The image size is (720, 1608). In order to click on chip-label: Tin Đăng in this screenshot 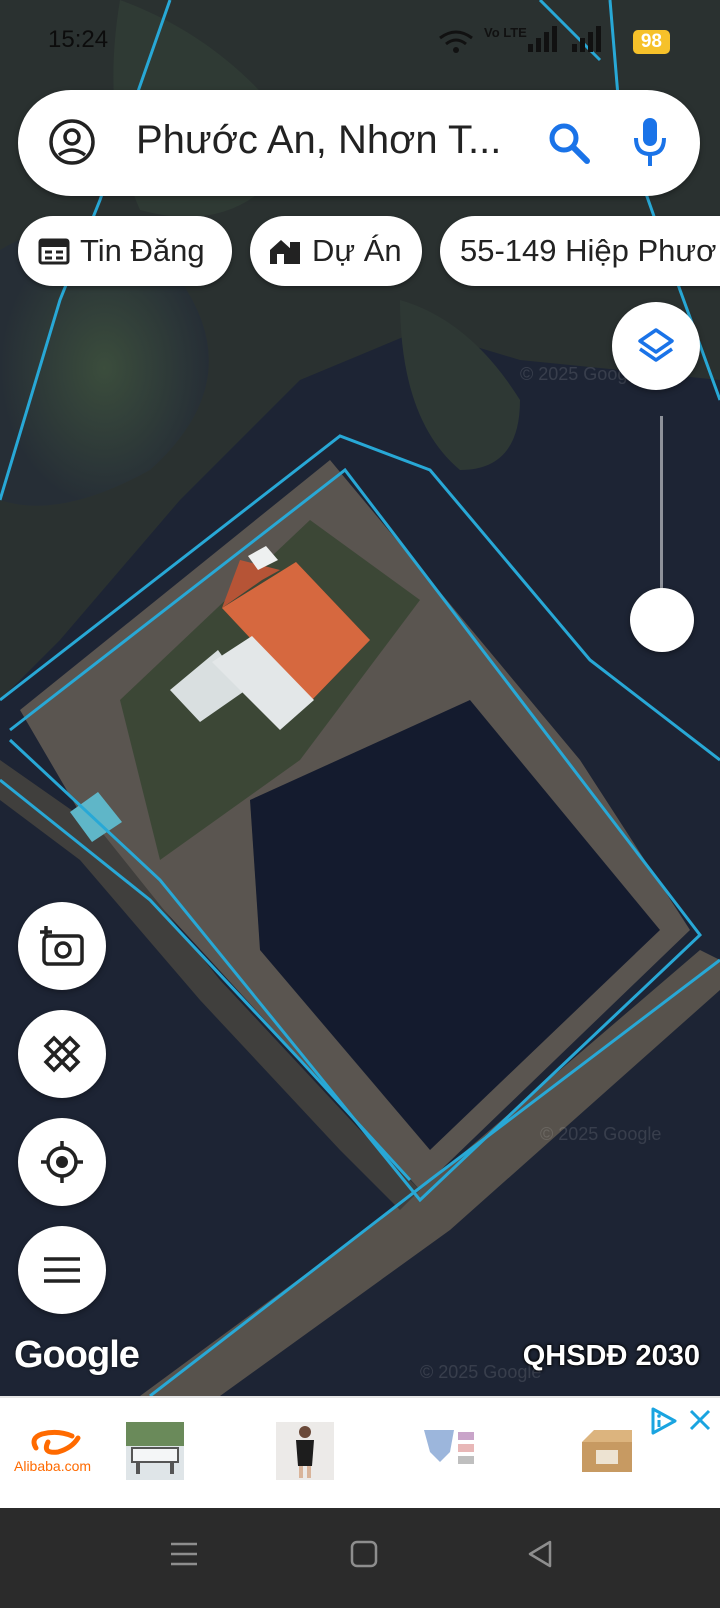, I will do `click(142, 250)`.